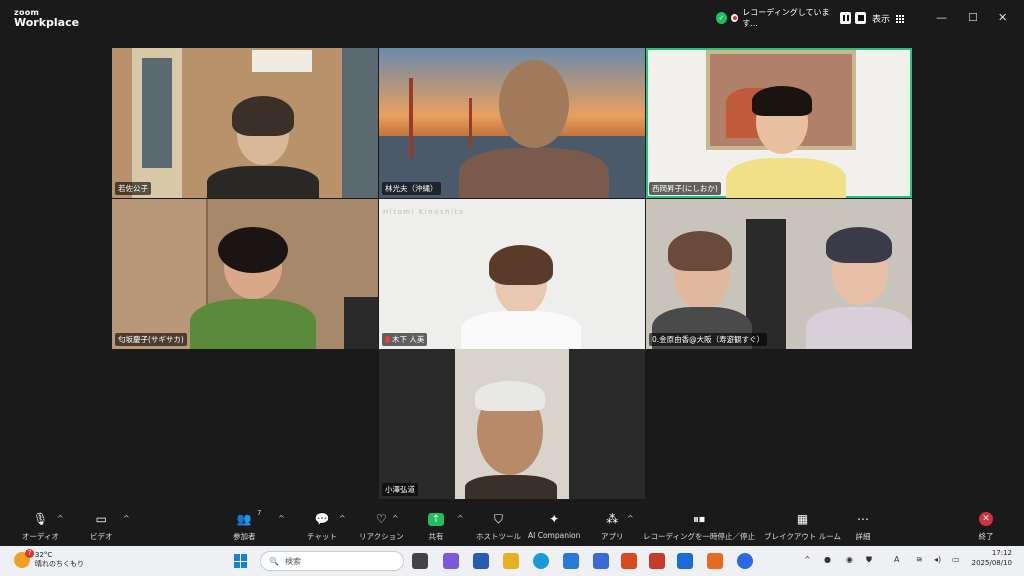 The width and height of the screenshot is (1024, 576). Describe the element at coordinates (481, 561) in the screenshot. I see `word-icon` at that location.